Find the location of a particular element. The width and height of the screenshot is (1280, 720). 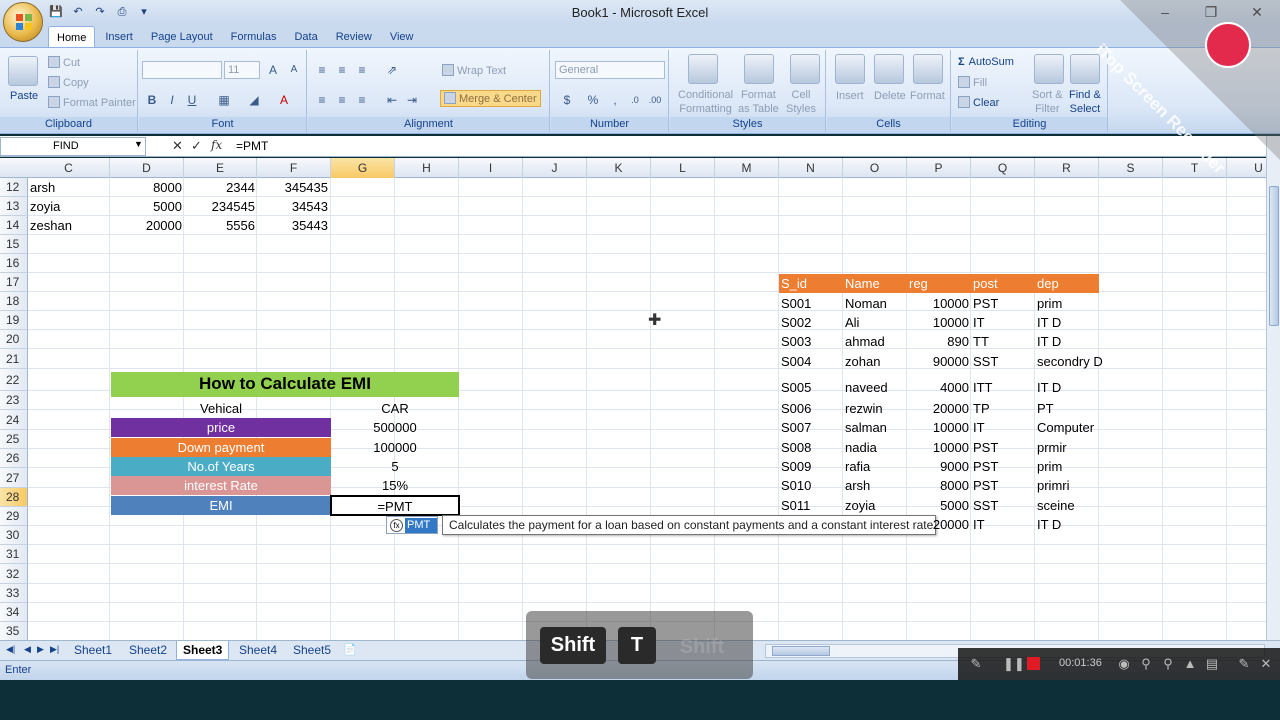

speaker-icon: ▲ is located at coordinates (1190, 664).